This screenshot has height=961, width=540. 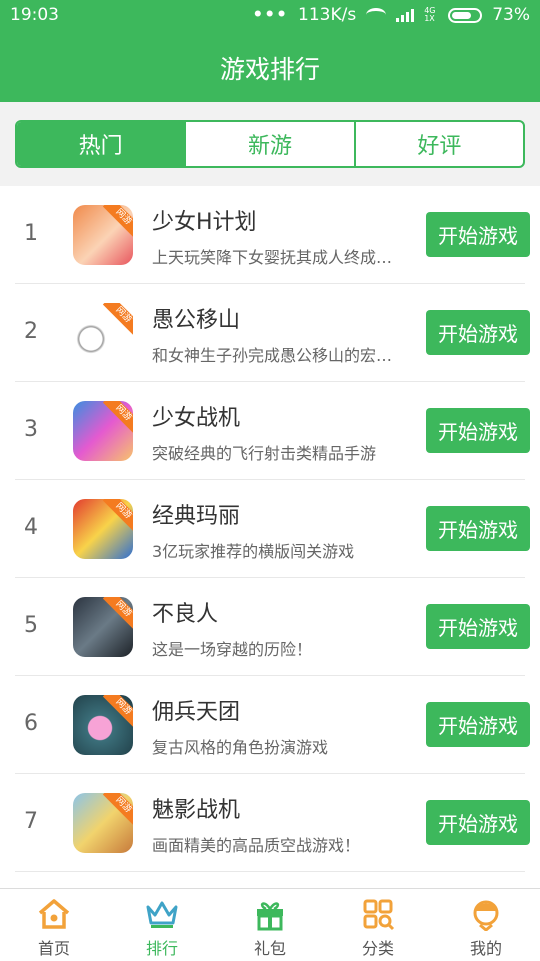 I want to click on home-icon, so click(x=54, y=914).